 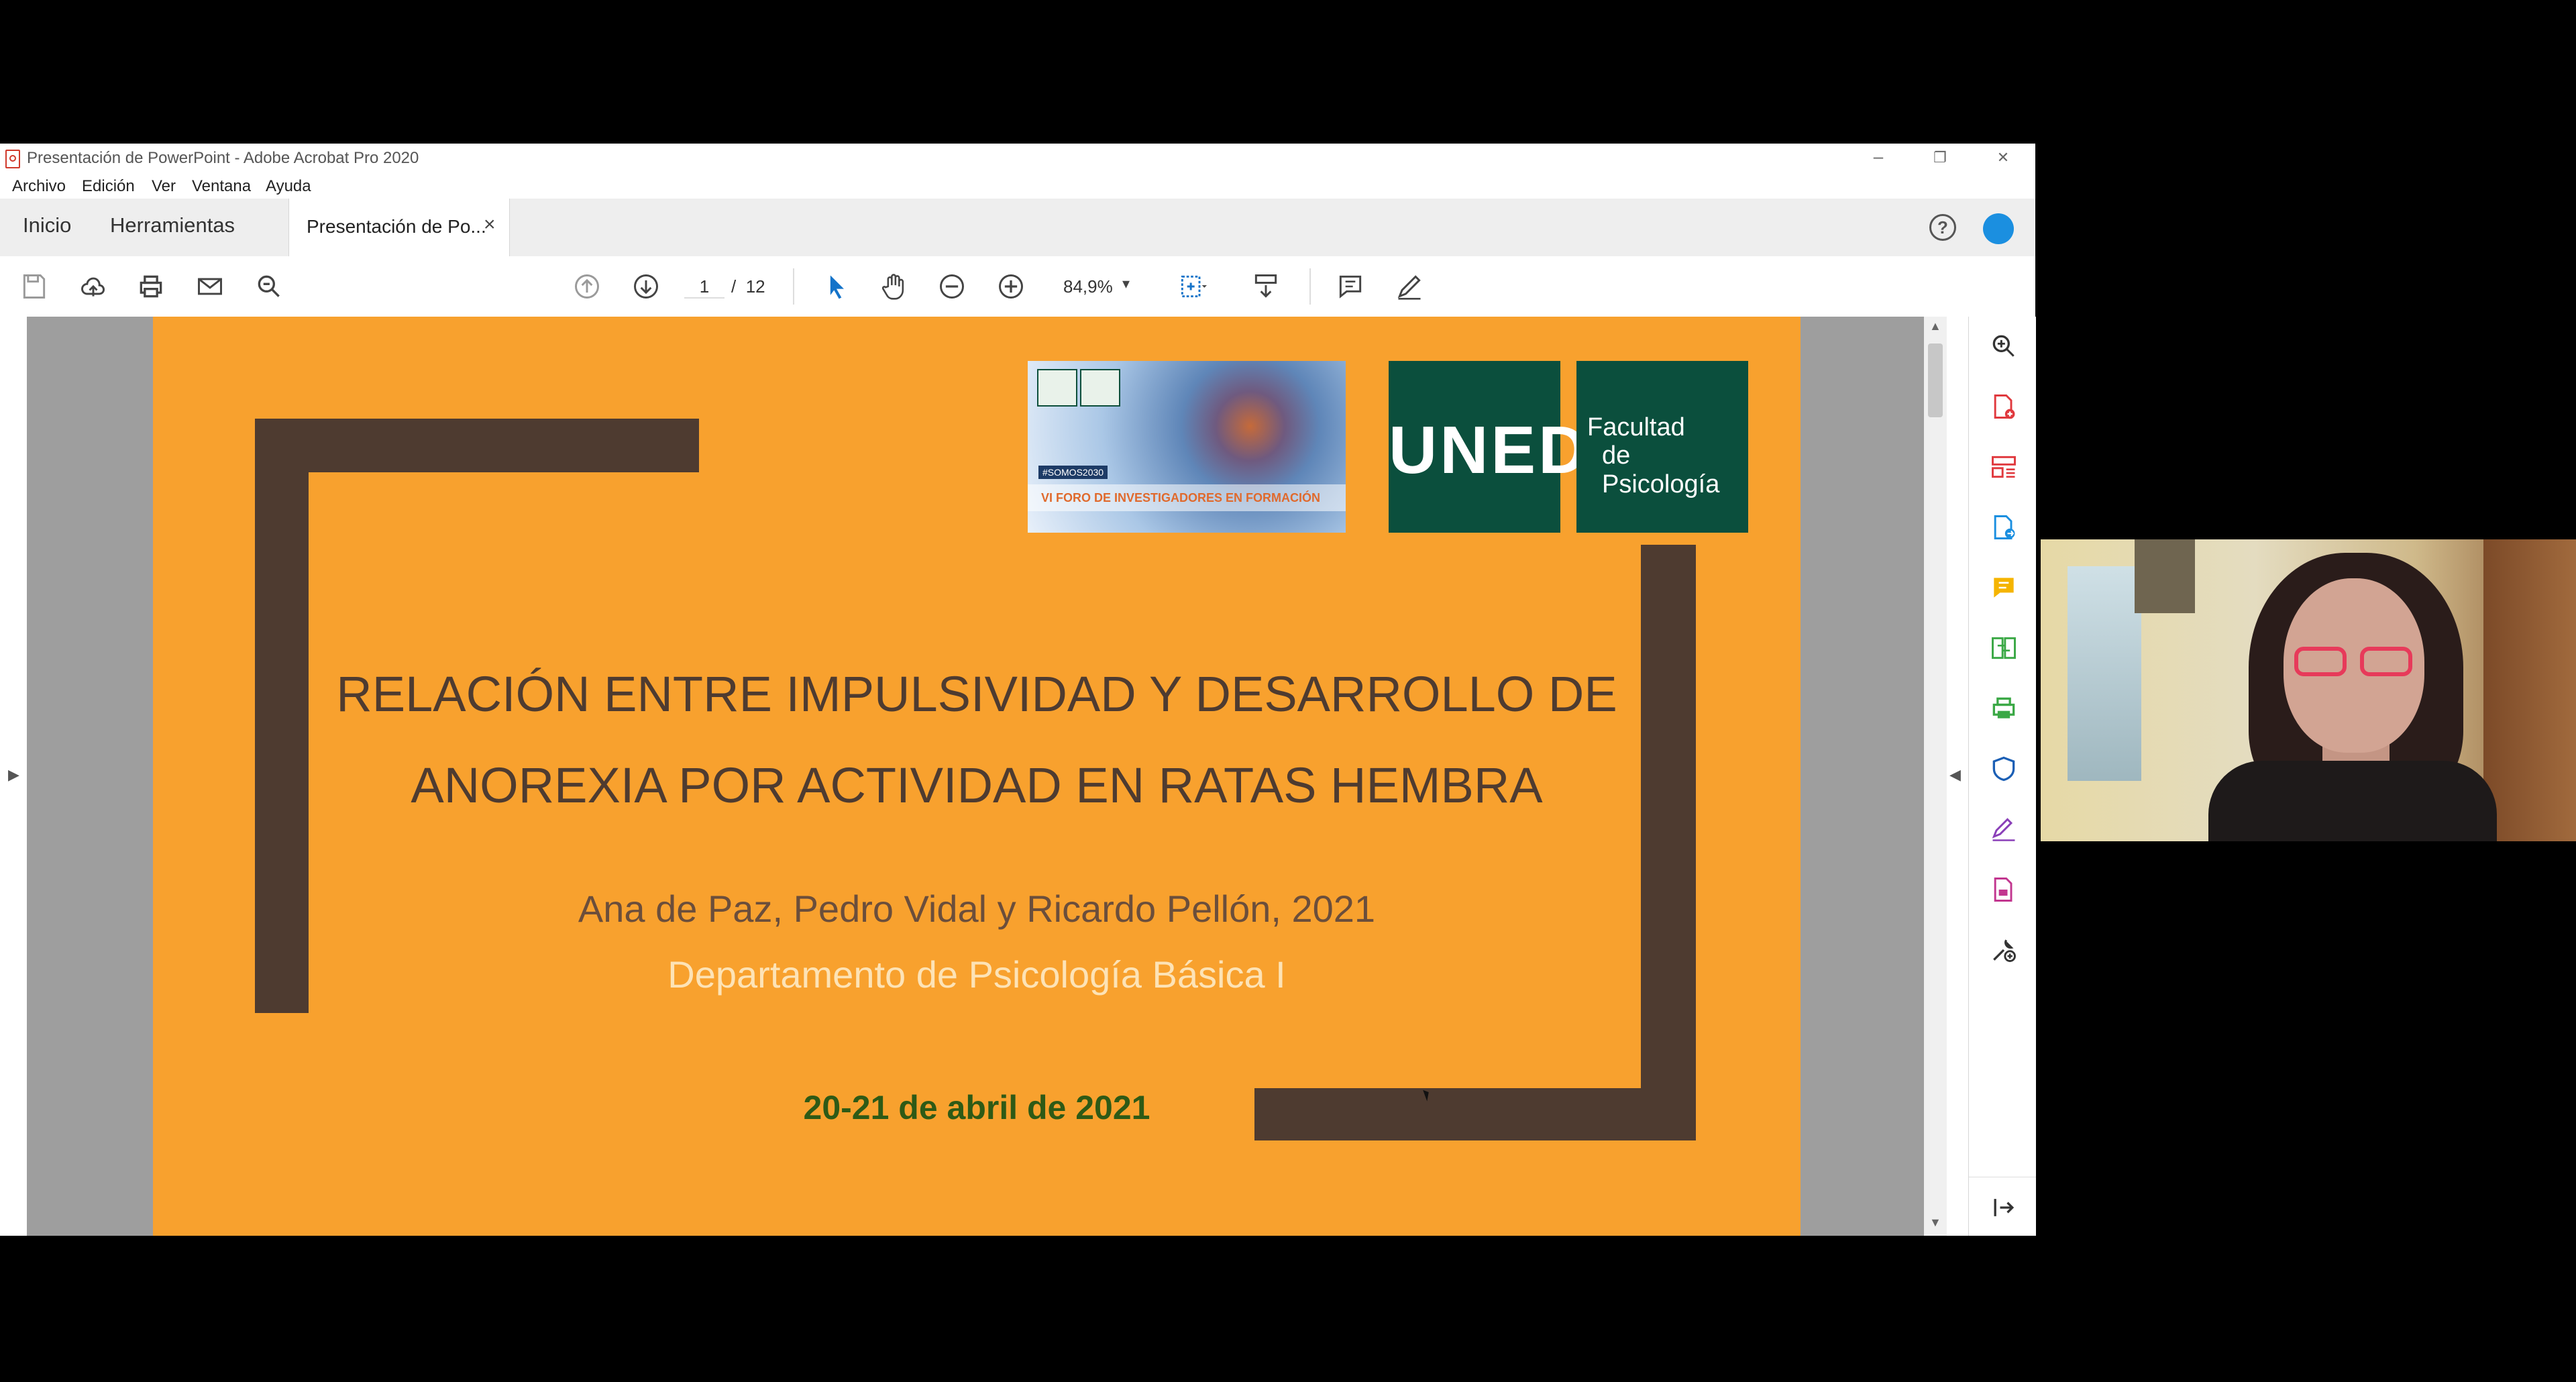 I want to click on vertical-scrollbar: ▲ ▼, so click(x=1935, y=776).